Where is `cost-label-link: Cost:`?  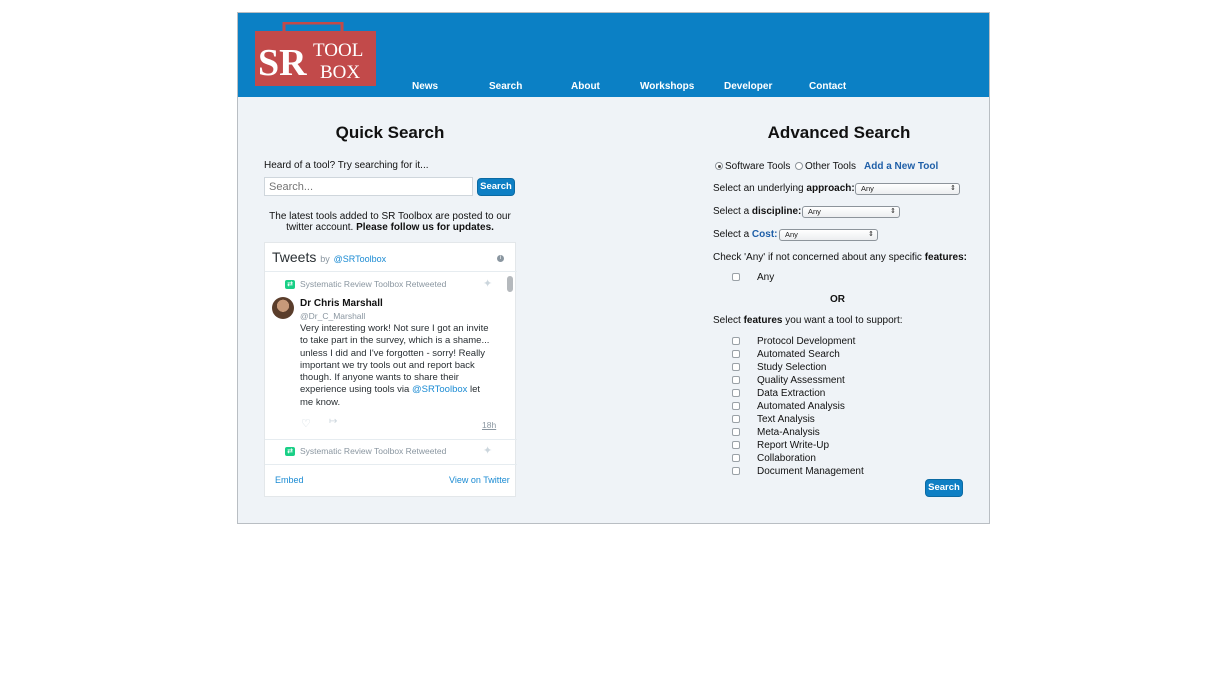
cost-label-link: Cost: is located at coordinates (765, 234).